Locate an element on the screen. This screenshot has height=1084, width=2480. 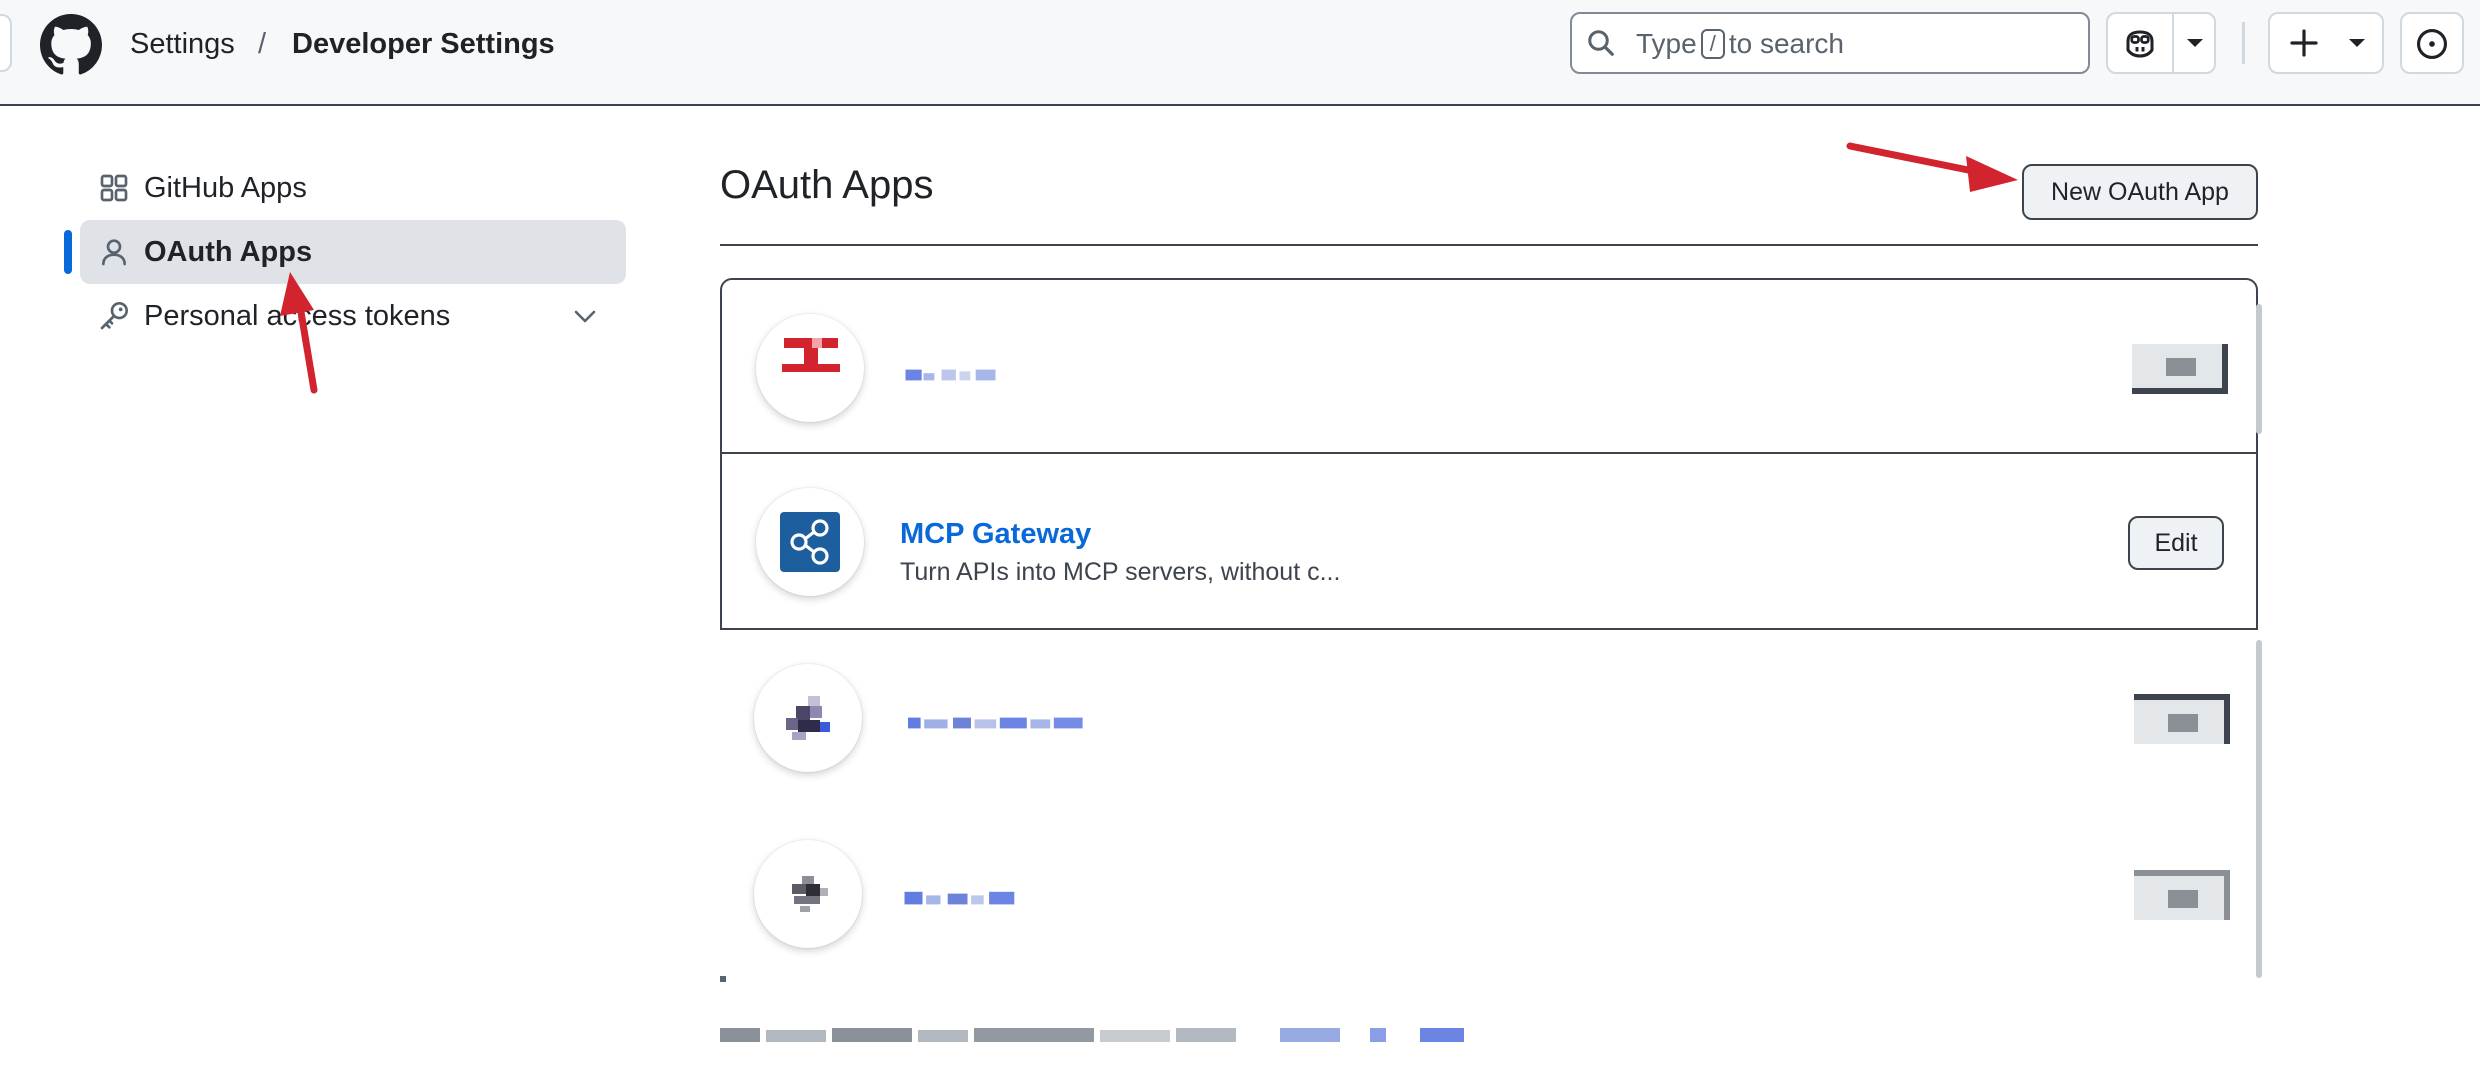
sidebar-item-label: GitHub Apps is located at coordinates (225, 188).